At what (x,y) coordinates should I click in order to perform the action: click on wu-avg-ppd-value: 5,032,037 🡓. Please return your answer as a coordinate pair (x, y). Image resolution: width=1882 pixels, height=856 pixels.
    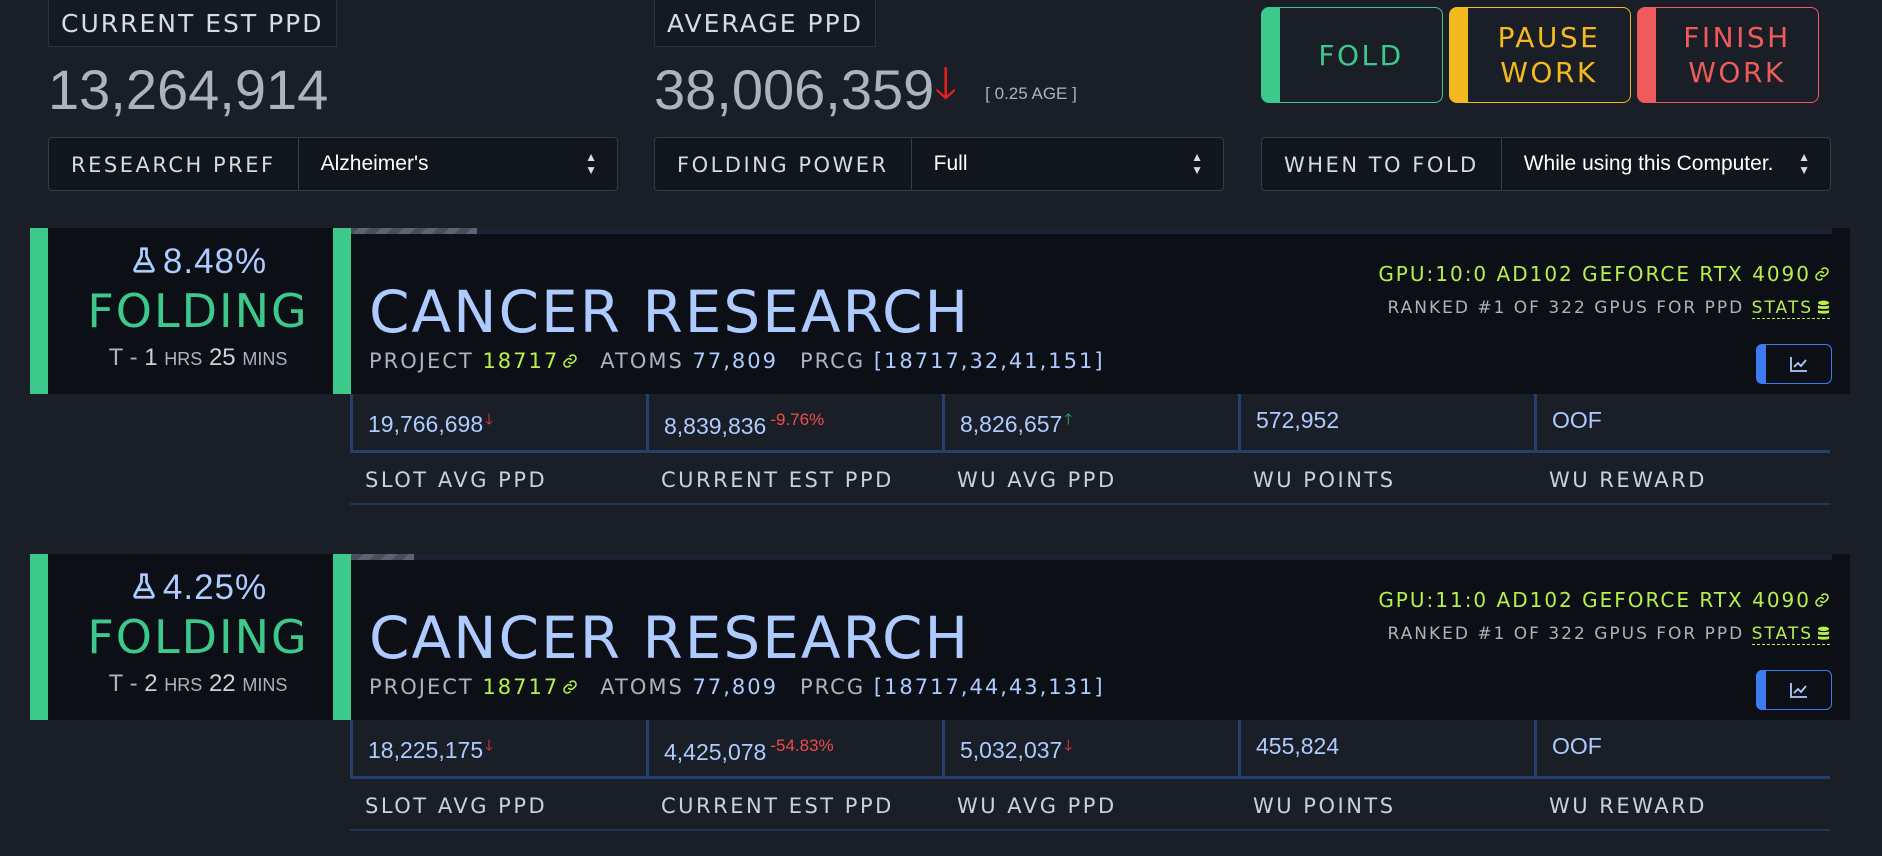
    Looking at the image, I should click on (1090, 748).